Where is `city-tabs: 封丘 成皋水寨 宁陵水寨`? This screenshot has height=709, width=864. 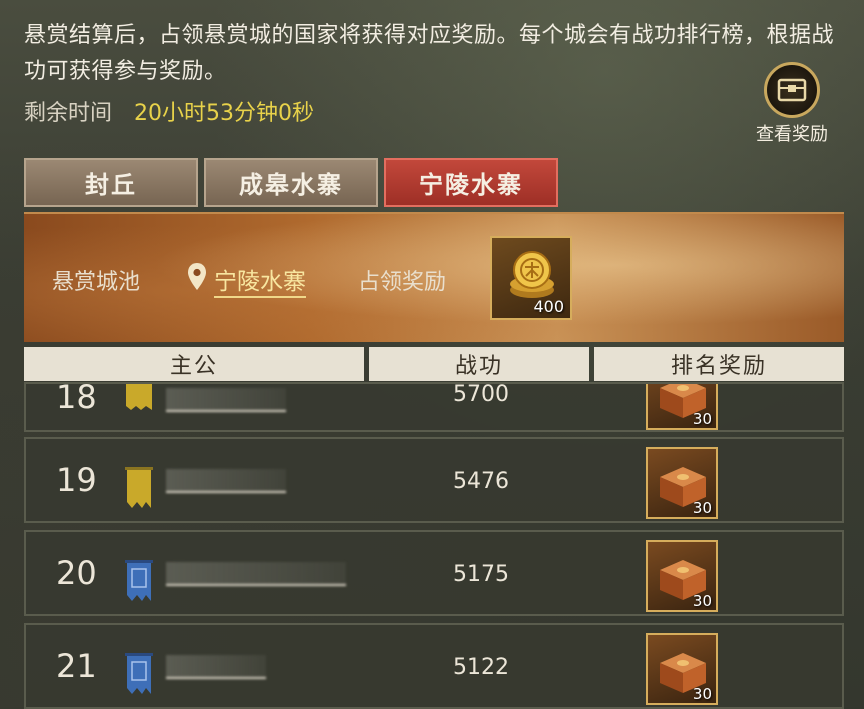 city-tabs: 封丘 成皋水寨 宁陵水寨 is located at coordinates (291, 182).